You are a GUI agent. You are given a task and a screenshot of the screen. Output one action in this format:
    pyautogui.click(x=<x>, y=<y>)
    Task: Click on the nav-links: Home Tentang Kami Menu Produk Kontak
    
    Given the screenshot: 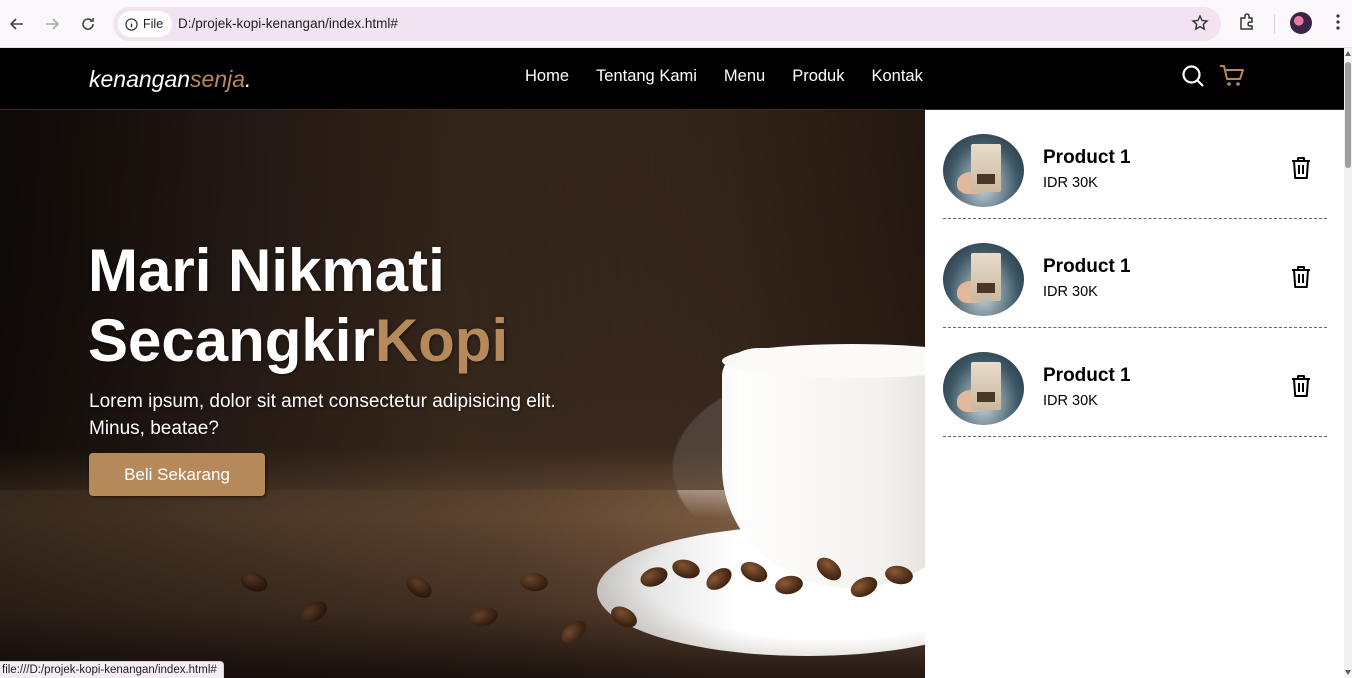 What is the action you would take?
    pyautogui.click(x=724, y=76)
    